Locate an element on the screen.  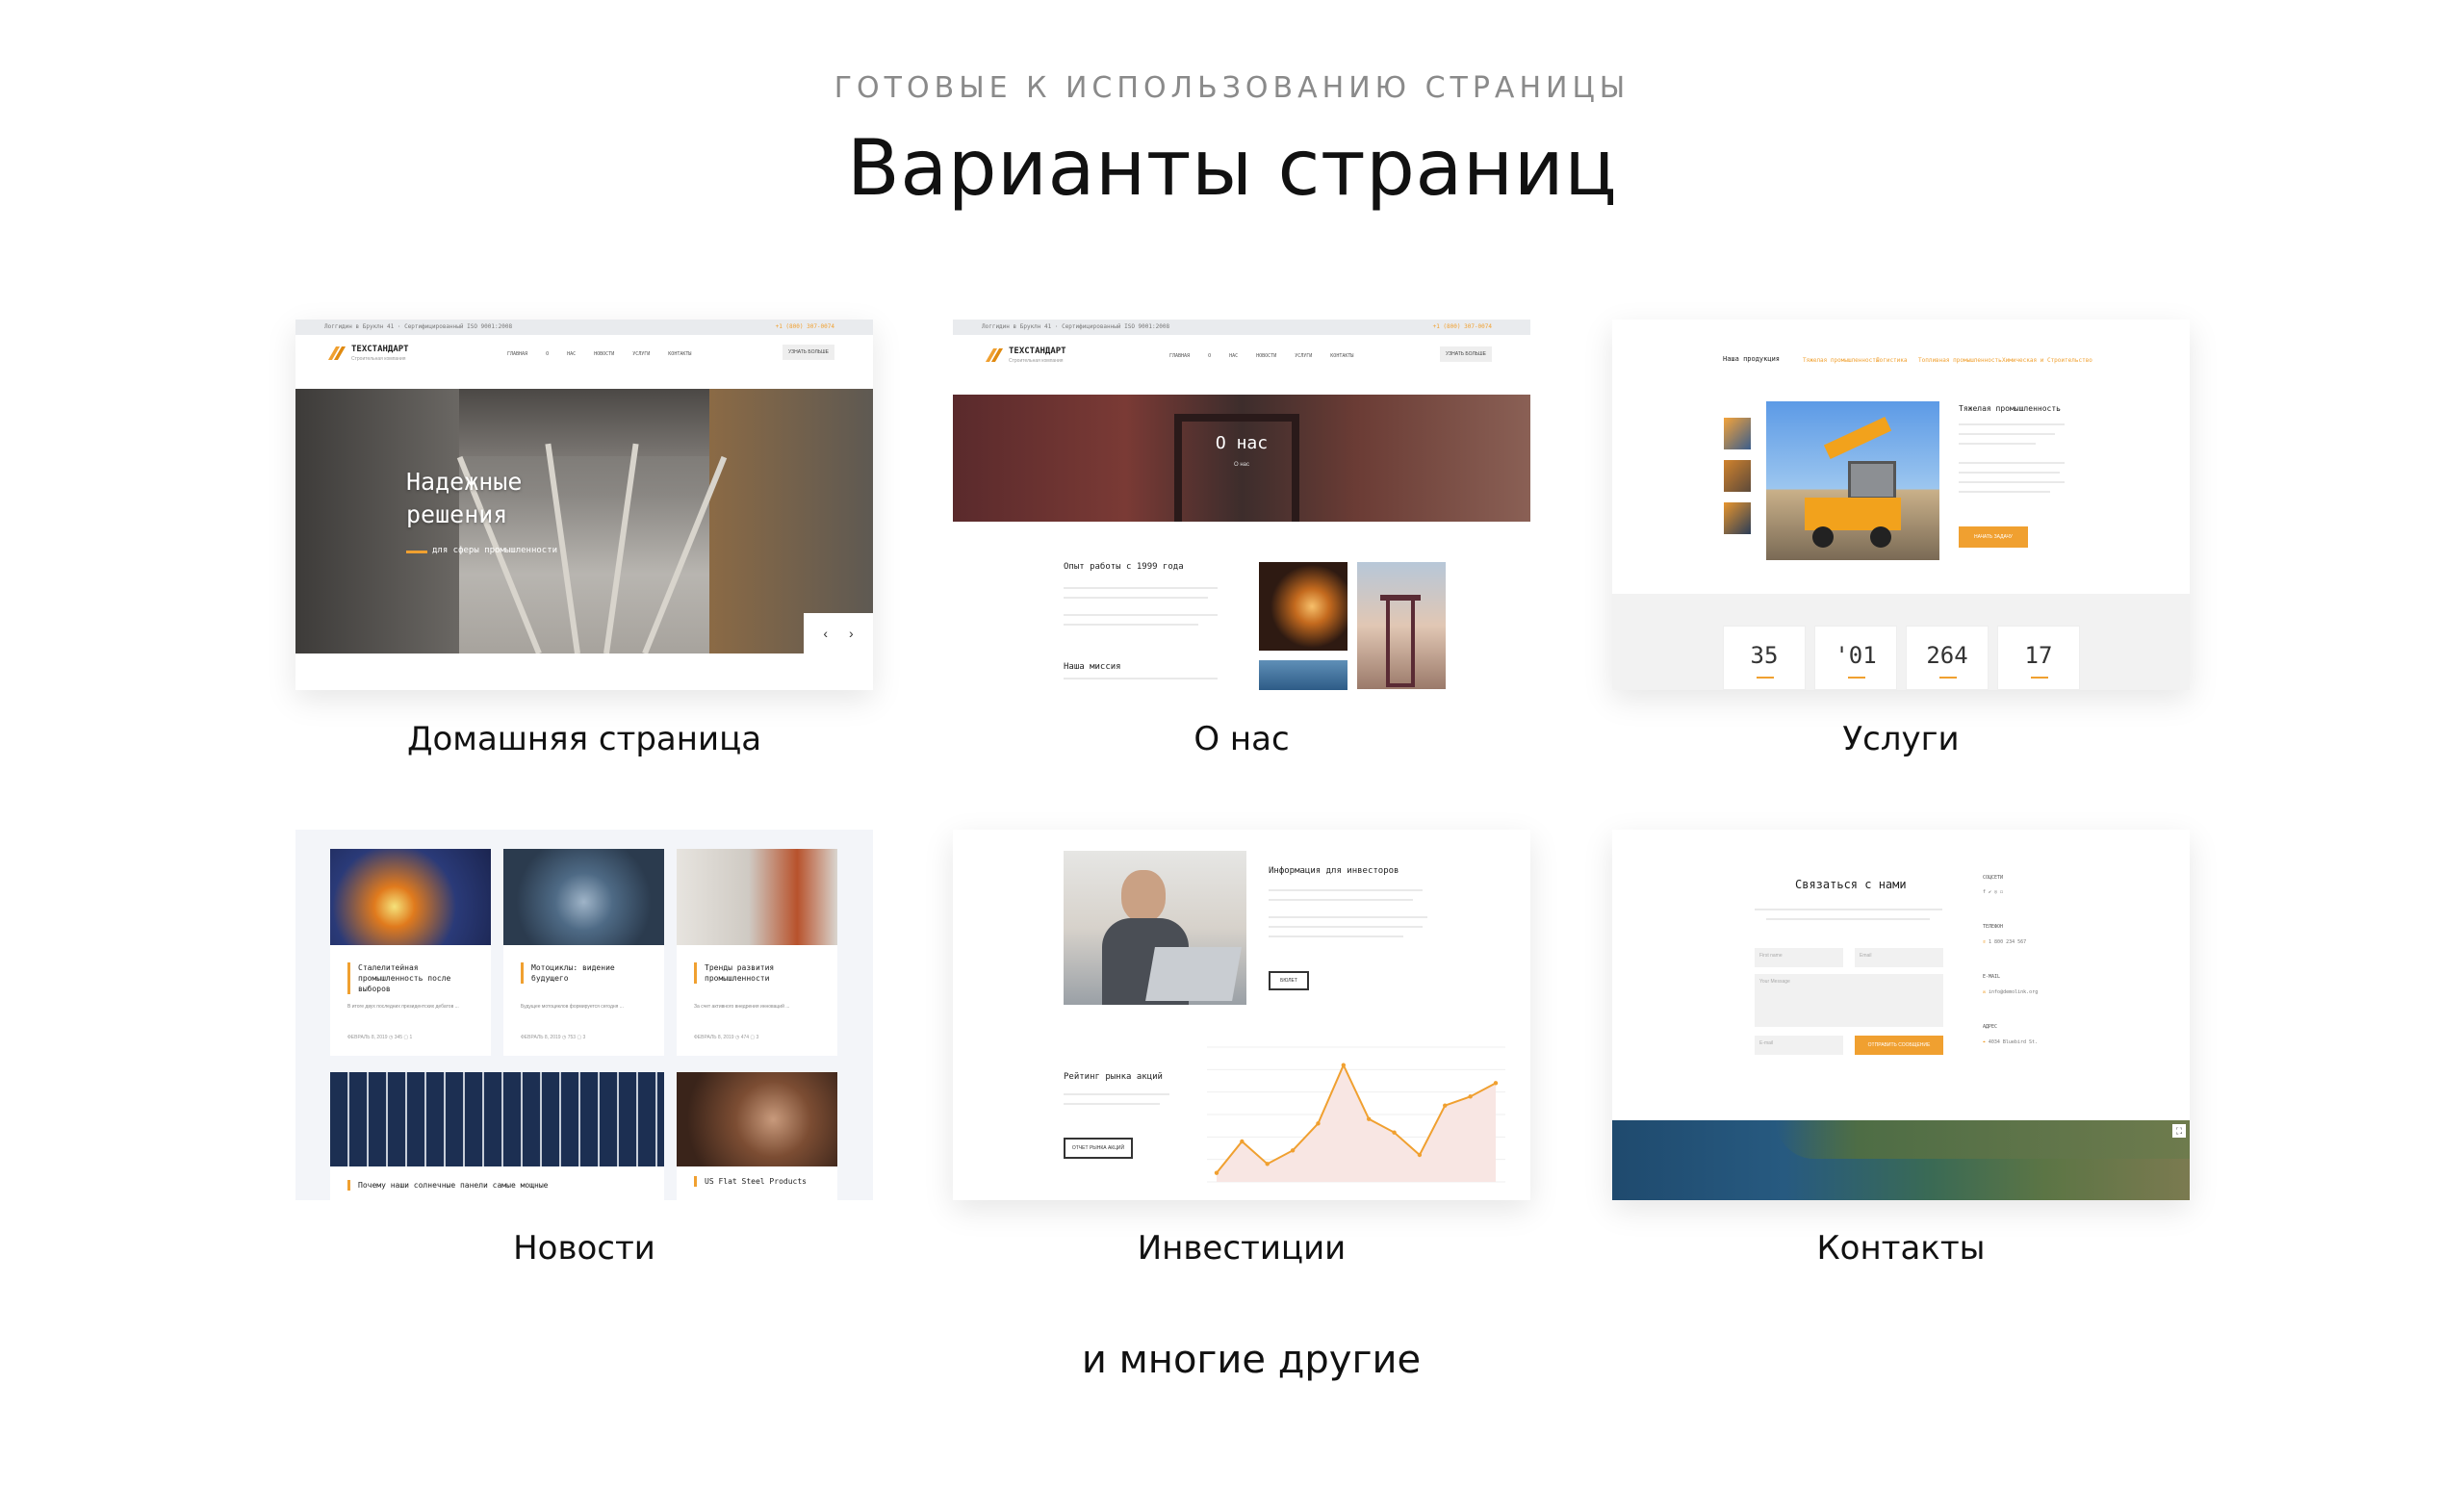
caption-contacts: Контакты is located at coordinates (1901, 1248).